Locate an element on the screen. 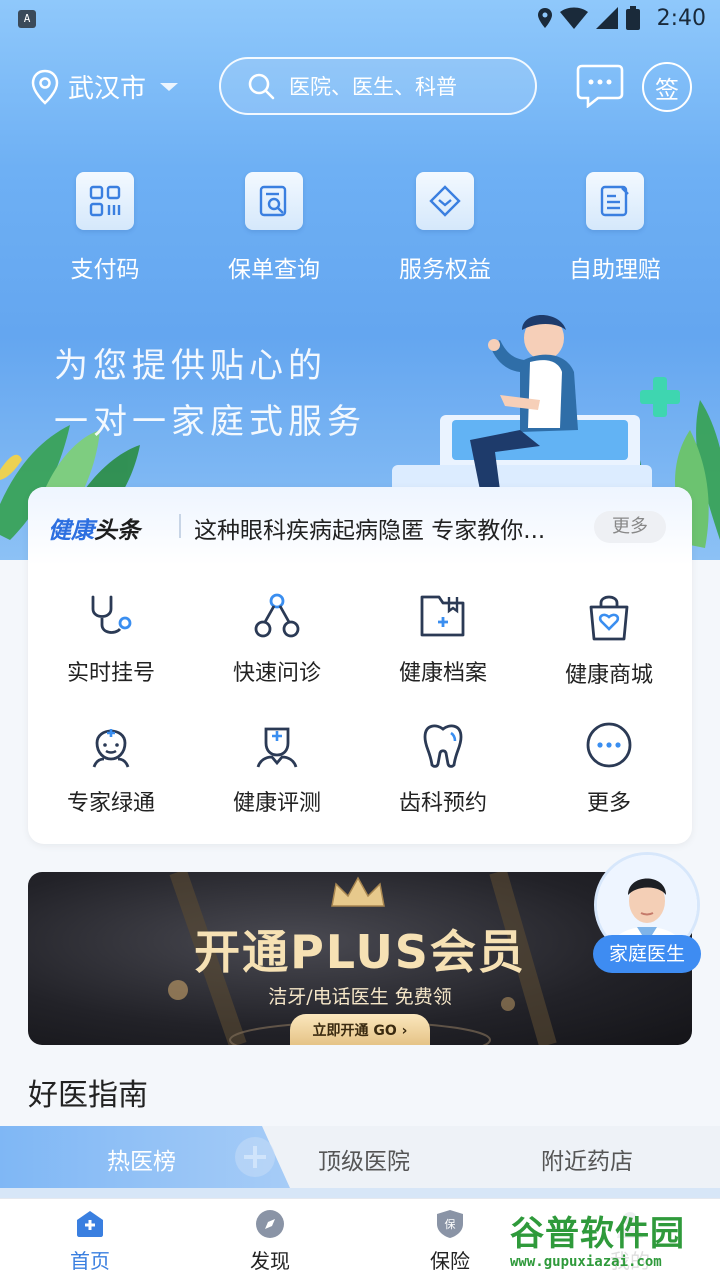 This screenshot has height=1280, width=720. banner-subtitle: 洁牙/电话医生 免费领 is located at coordinates (360, 997).